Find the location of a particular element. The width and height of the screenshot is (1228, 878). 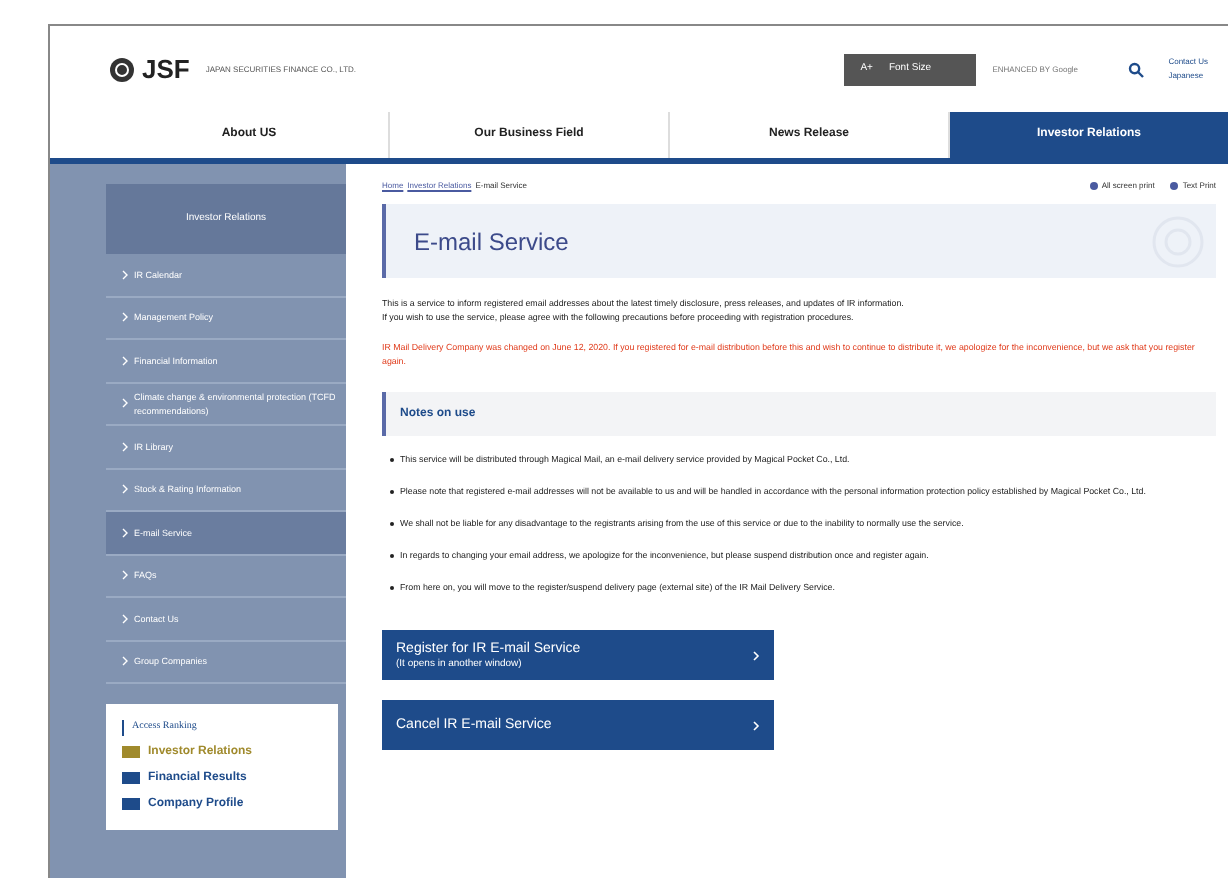

search-icon is located at coordinates (1136, 69).